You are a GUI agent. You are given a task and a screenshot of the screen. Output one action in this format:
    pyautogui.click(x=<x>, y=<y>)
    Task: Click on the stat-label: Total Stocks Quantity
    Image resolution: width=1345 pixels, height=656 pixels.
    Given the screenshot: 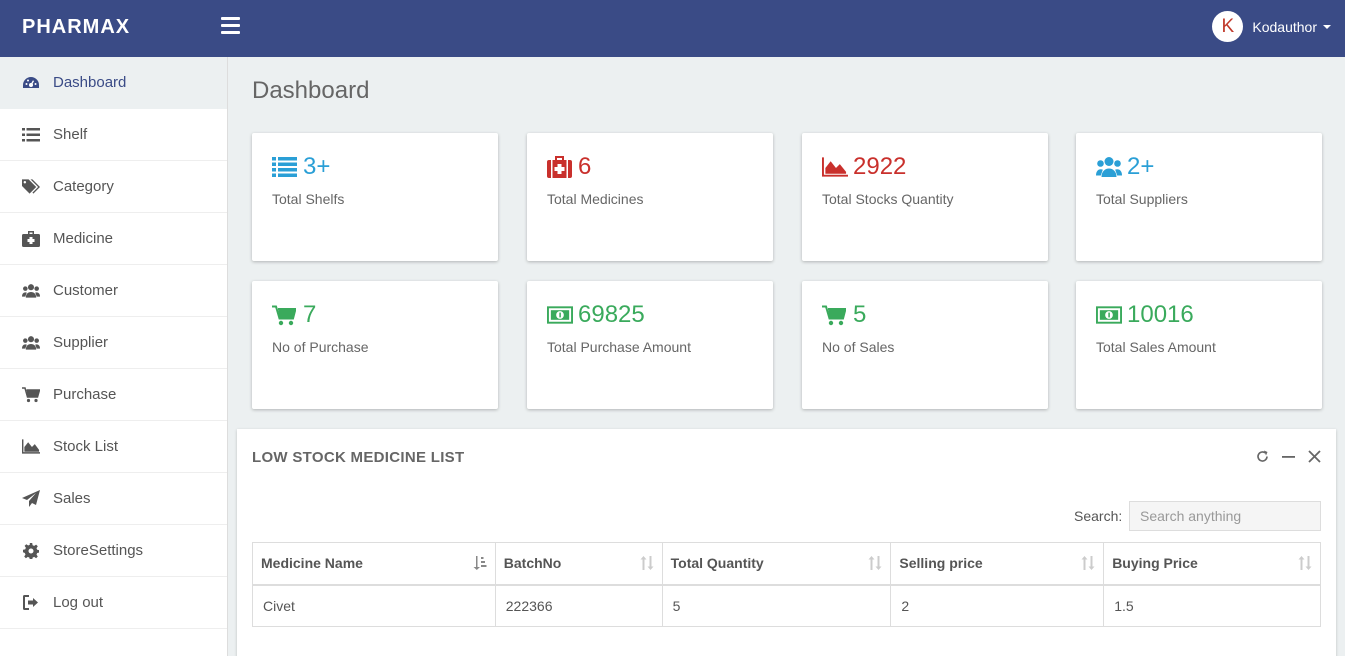 What is the action you would take?
    pyautogui.click(x=888, y=199)
    